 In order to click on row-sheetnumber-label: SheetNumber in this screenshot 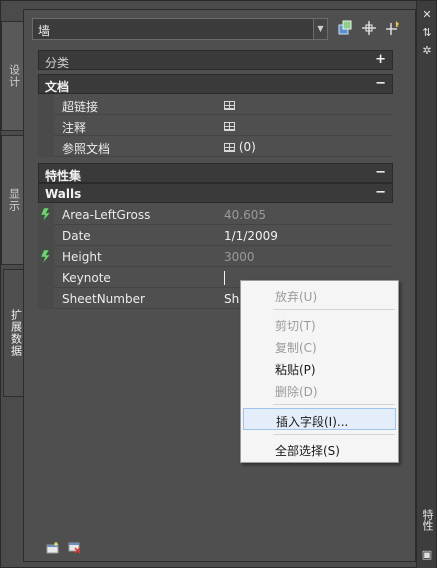, I will do `click(103, 299)`.